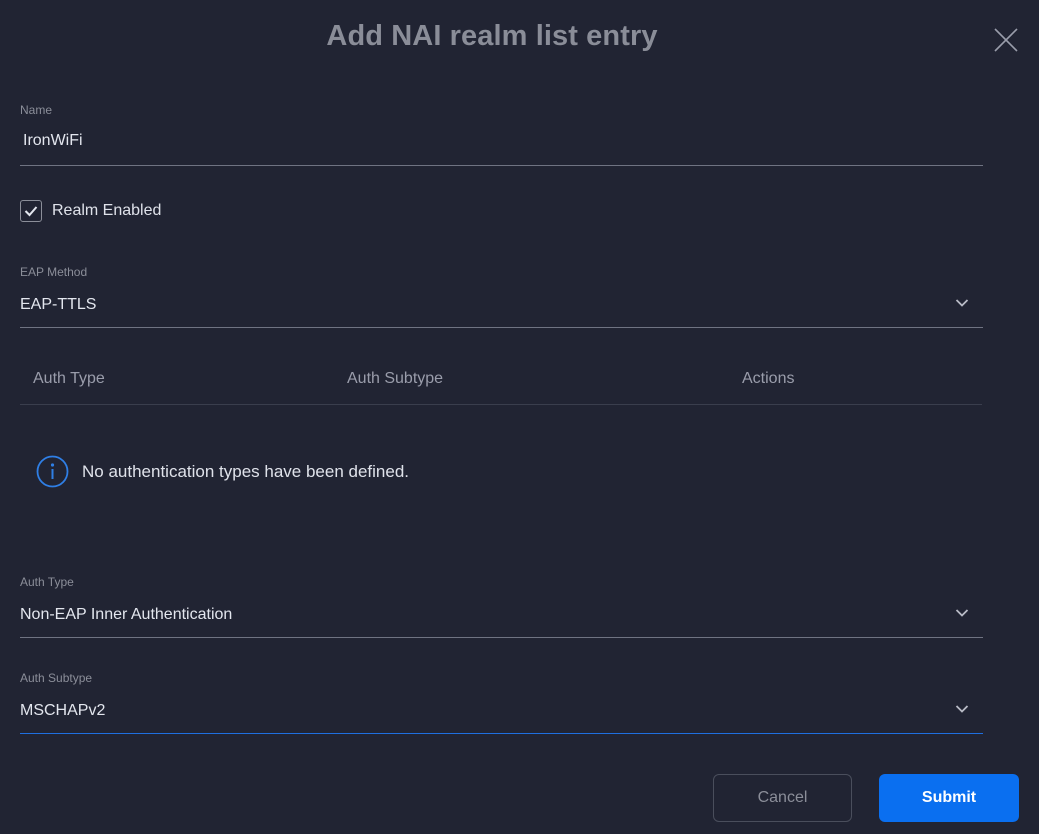 The height and width of the screenshot is (834, 1039). I want to click on auth-type-label: Auth Type, so click(47, 582).